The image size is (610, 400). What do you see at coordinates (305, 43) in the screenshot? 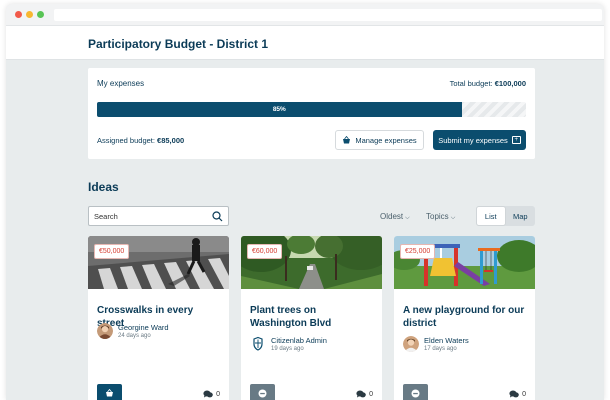
I see `page-header: Participatory Budget - District 1` at bounding box center [305, 43].